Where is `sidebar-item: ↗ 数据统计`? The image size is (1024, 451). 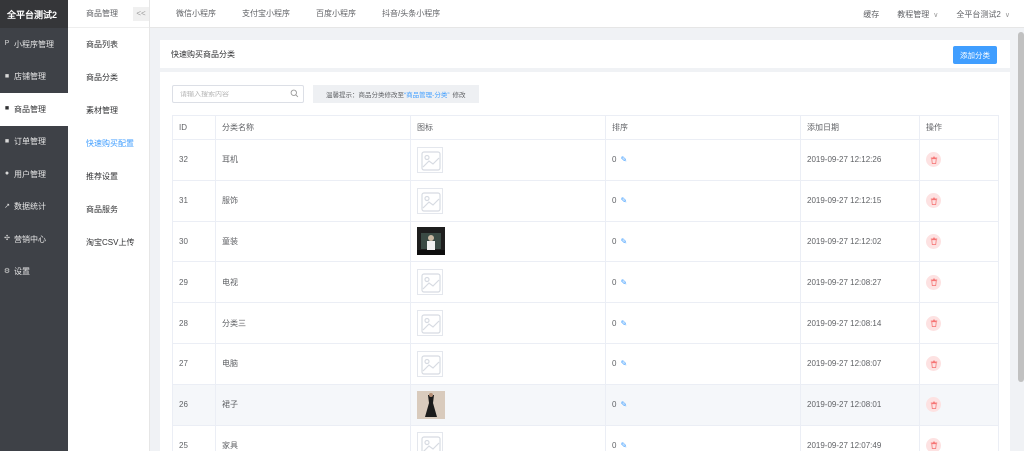
sidebar-item: ↗ 数据统计 is located at coordinates (34, 207).